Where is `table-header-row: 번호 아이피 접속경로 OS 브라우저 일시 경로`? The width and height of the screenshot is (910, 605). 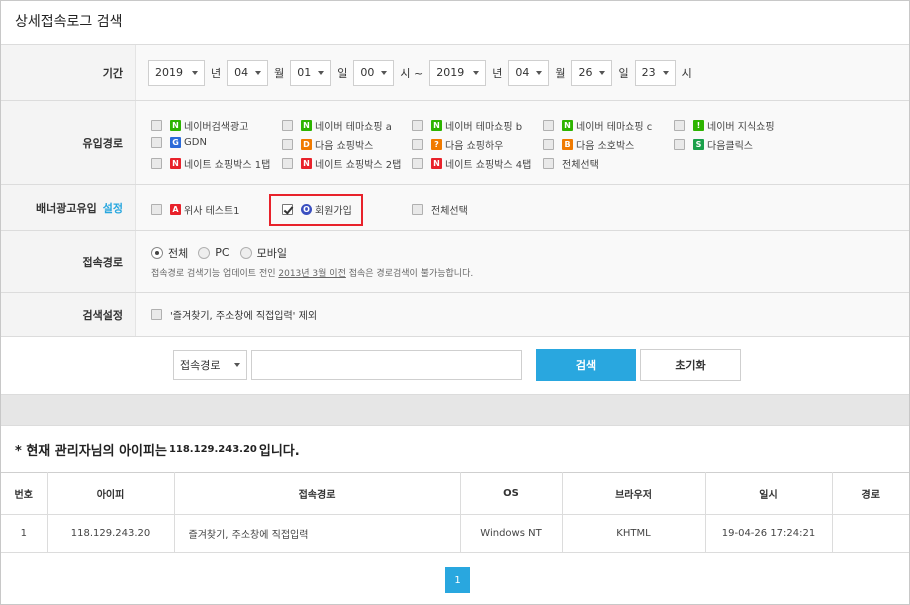
table-header-row: 번호 아이피 접속경로 OS 브라우저 일시 경로 is located at coordinates (455, 493).